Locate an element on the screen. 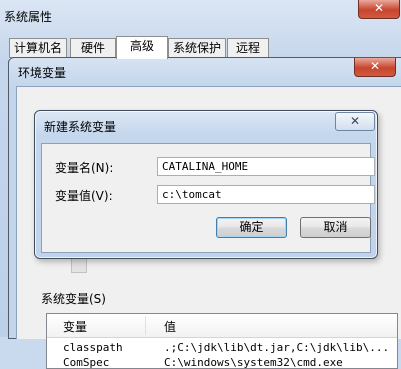 The image size is (401, 369). system-properties-close-button: ✕ is located at coordinates (379, 9).